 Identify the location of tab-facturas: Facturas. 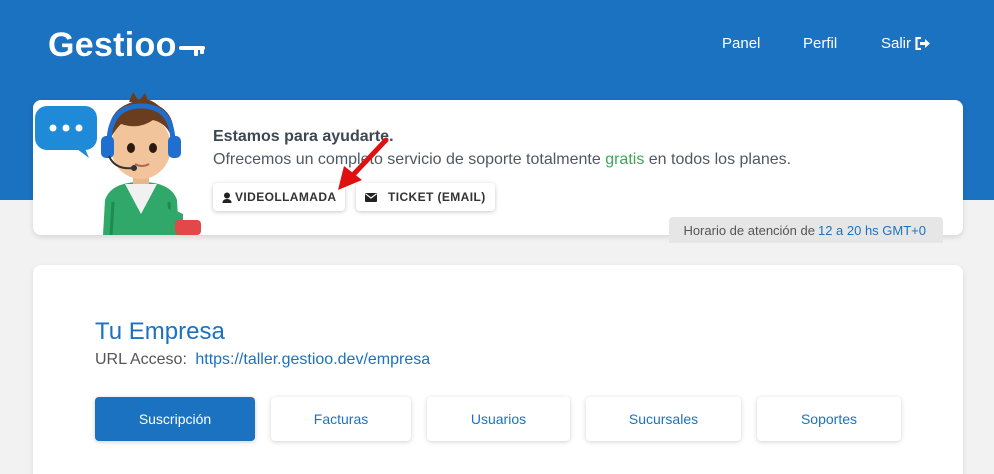
(341, 419).